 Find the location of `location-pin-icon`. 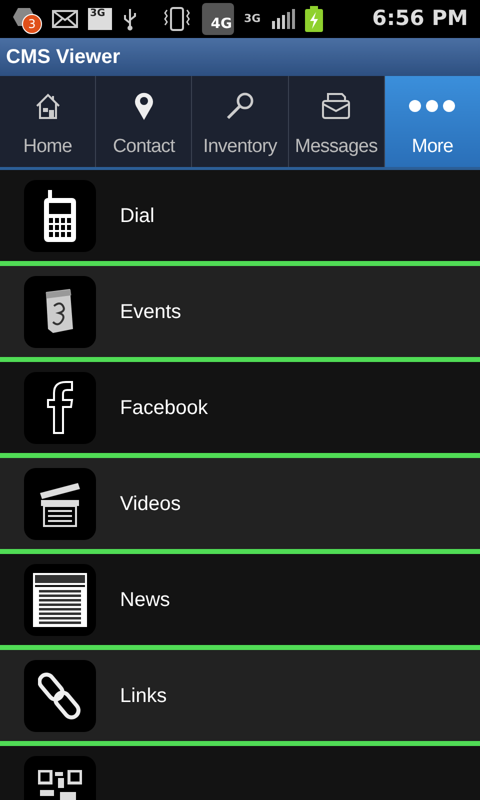

location-pin-icon is located at coordinates (143, 105).